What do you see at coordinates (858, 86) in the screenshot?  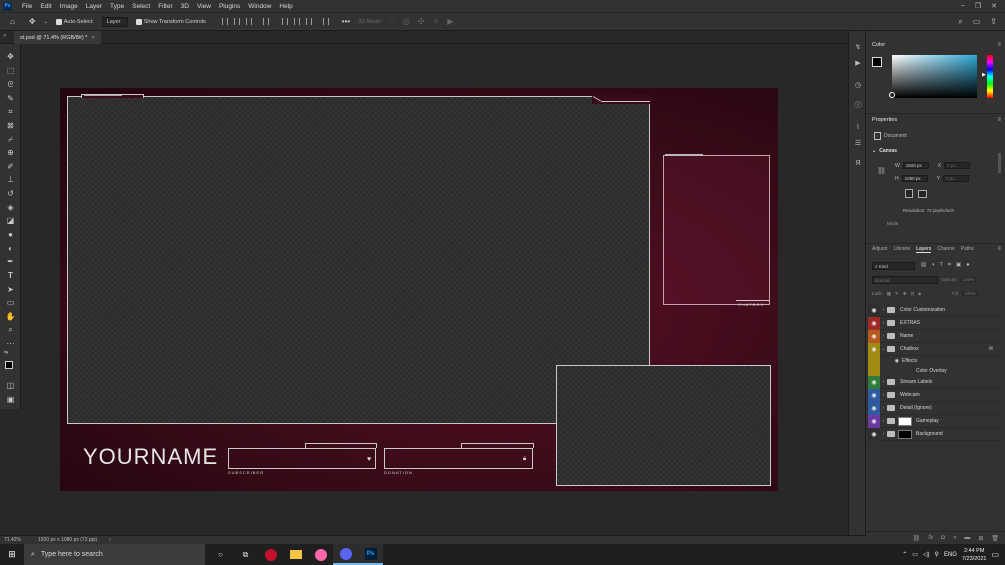 I see `history-clock-icon: ◷` at bounding box center [858, 86].